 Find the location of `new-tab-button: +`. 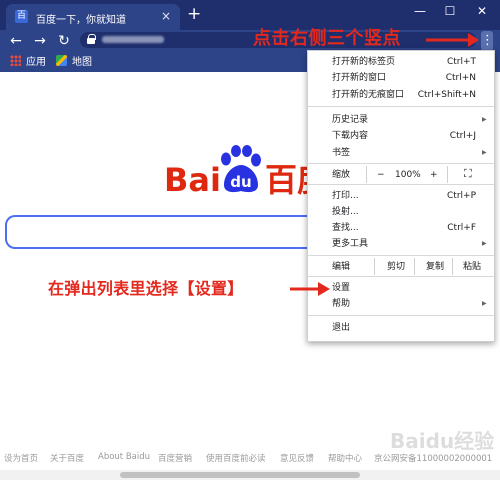

new-tab-button: + is located at coordinates (194, 14).